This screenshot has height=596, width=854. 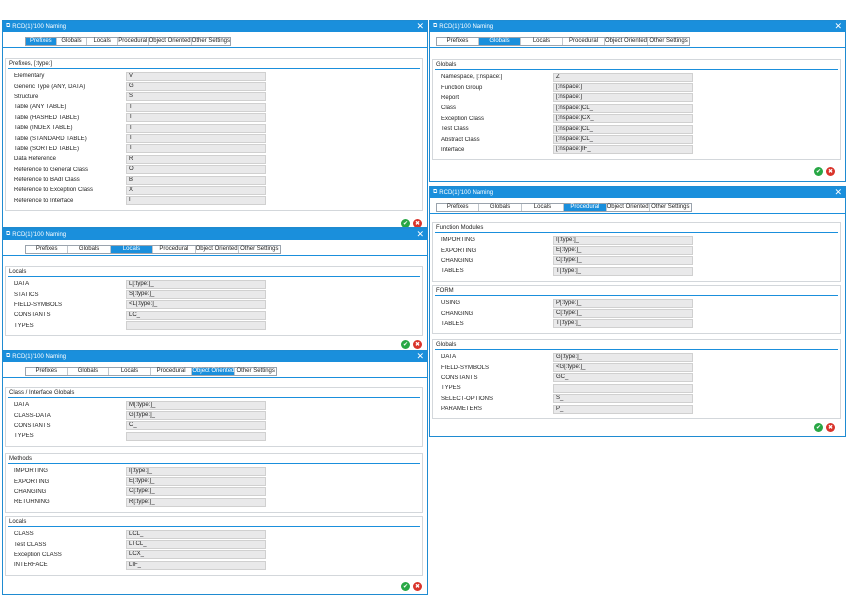 I want to click on field-input: I, so click(x=196, y=201).